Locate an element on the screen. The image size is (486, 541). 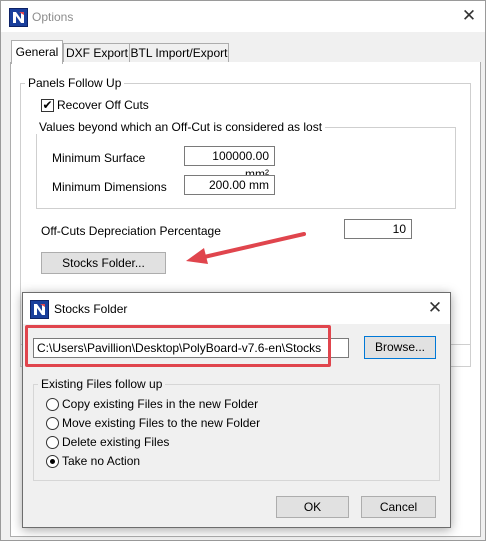
tab-label: DXF Export is located at coordinates (96, 53).